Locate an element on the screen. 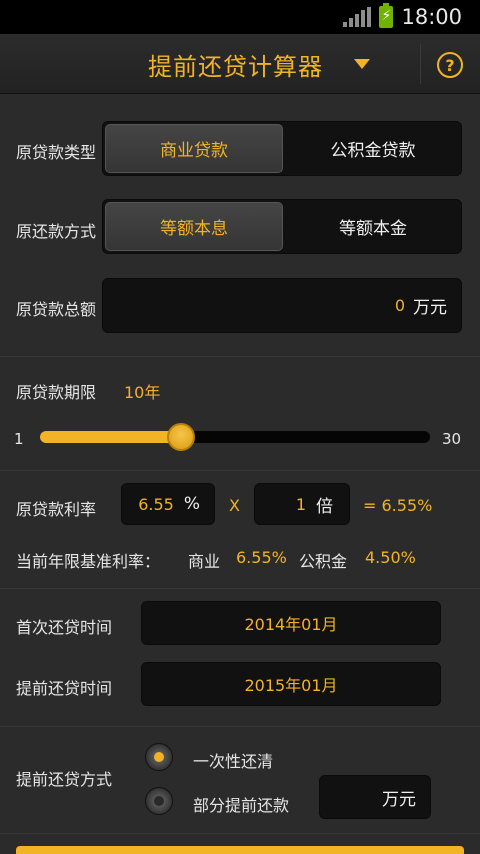 The image size is (480, 854). repay-method-selector: 等额本息 等额本金 is located at coordinates (282, 226).